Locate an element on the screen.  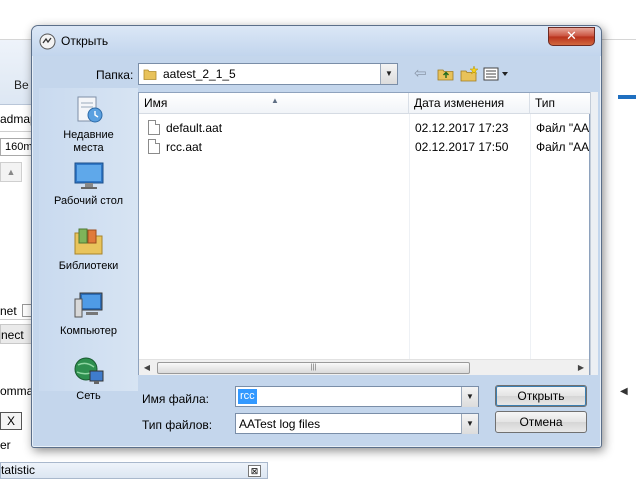
network-icon is located at coordinates (89, 371).